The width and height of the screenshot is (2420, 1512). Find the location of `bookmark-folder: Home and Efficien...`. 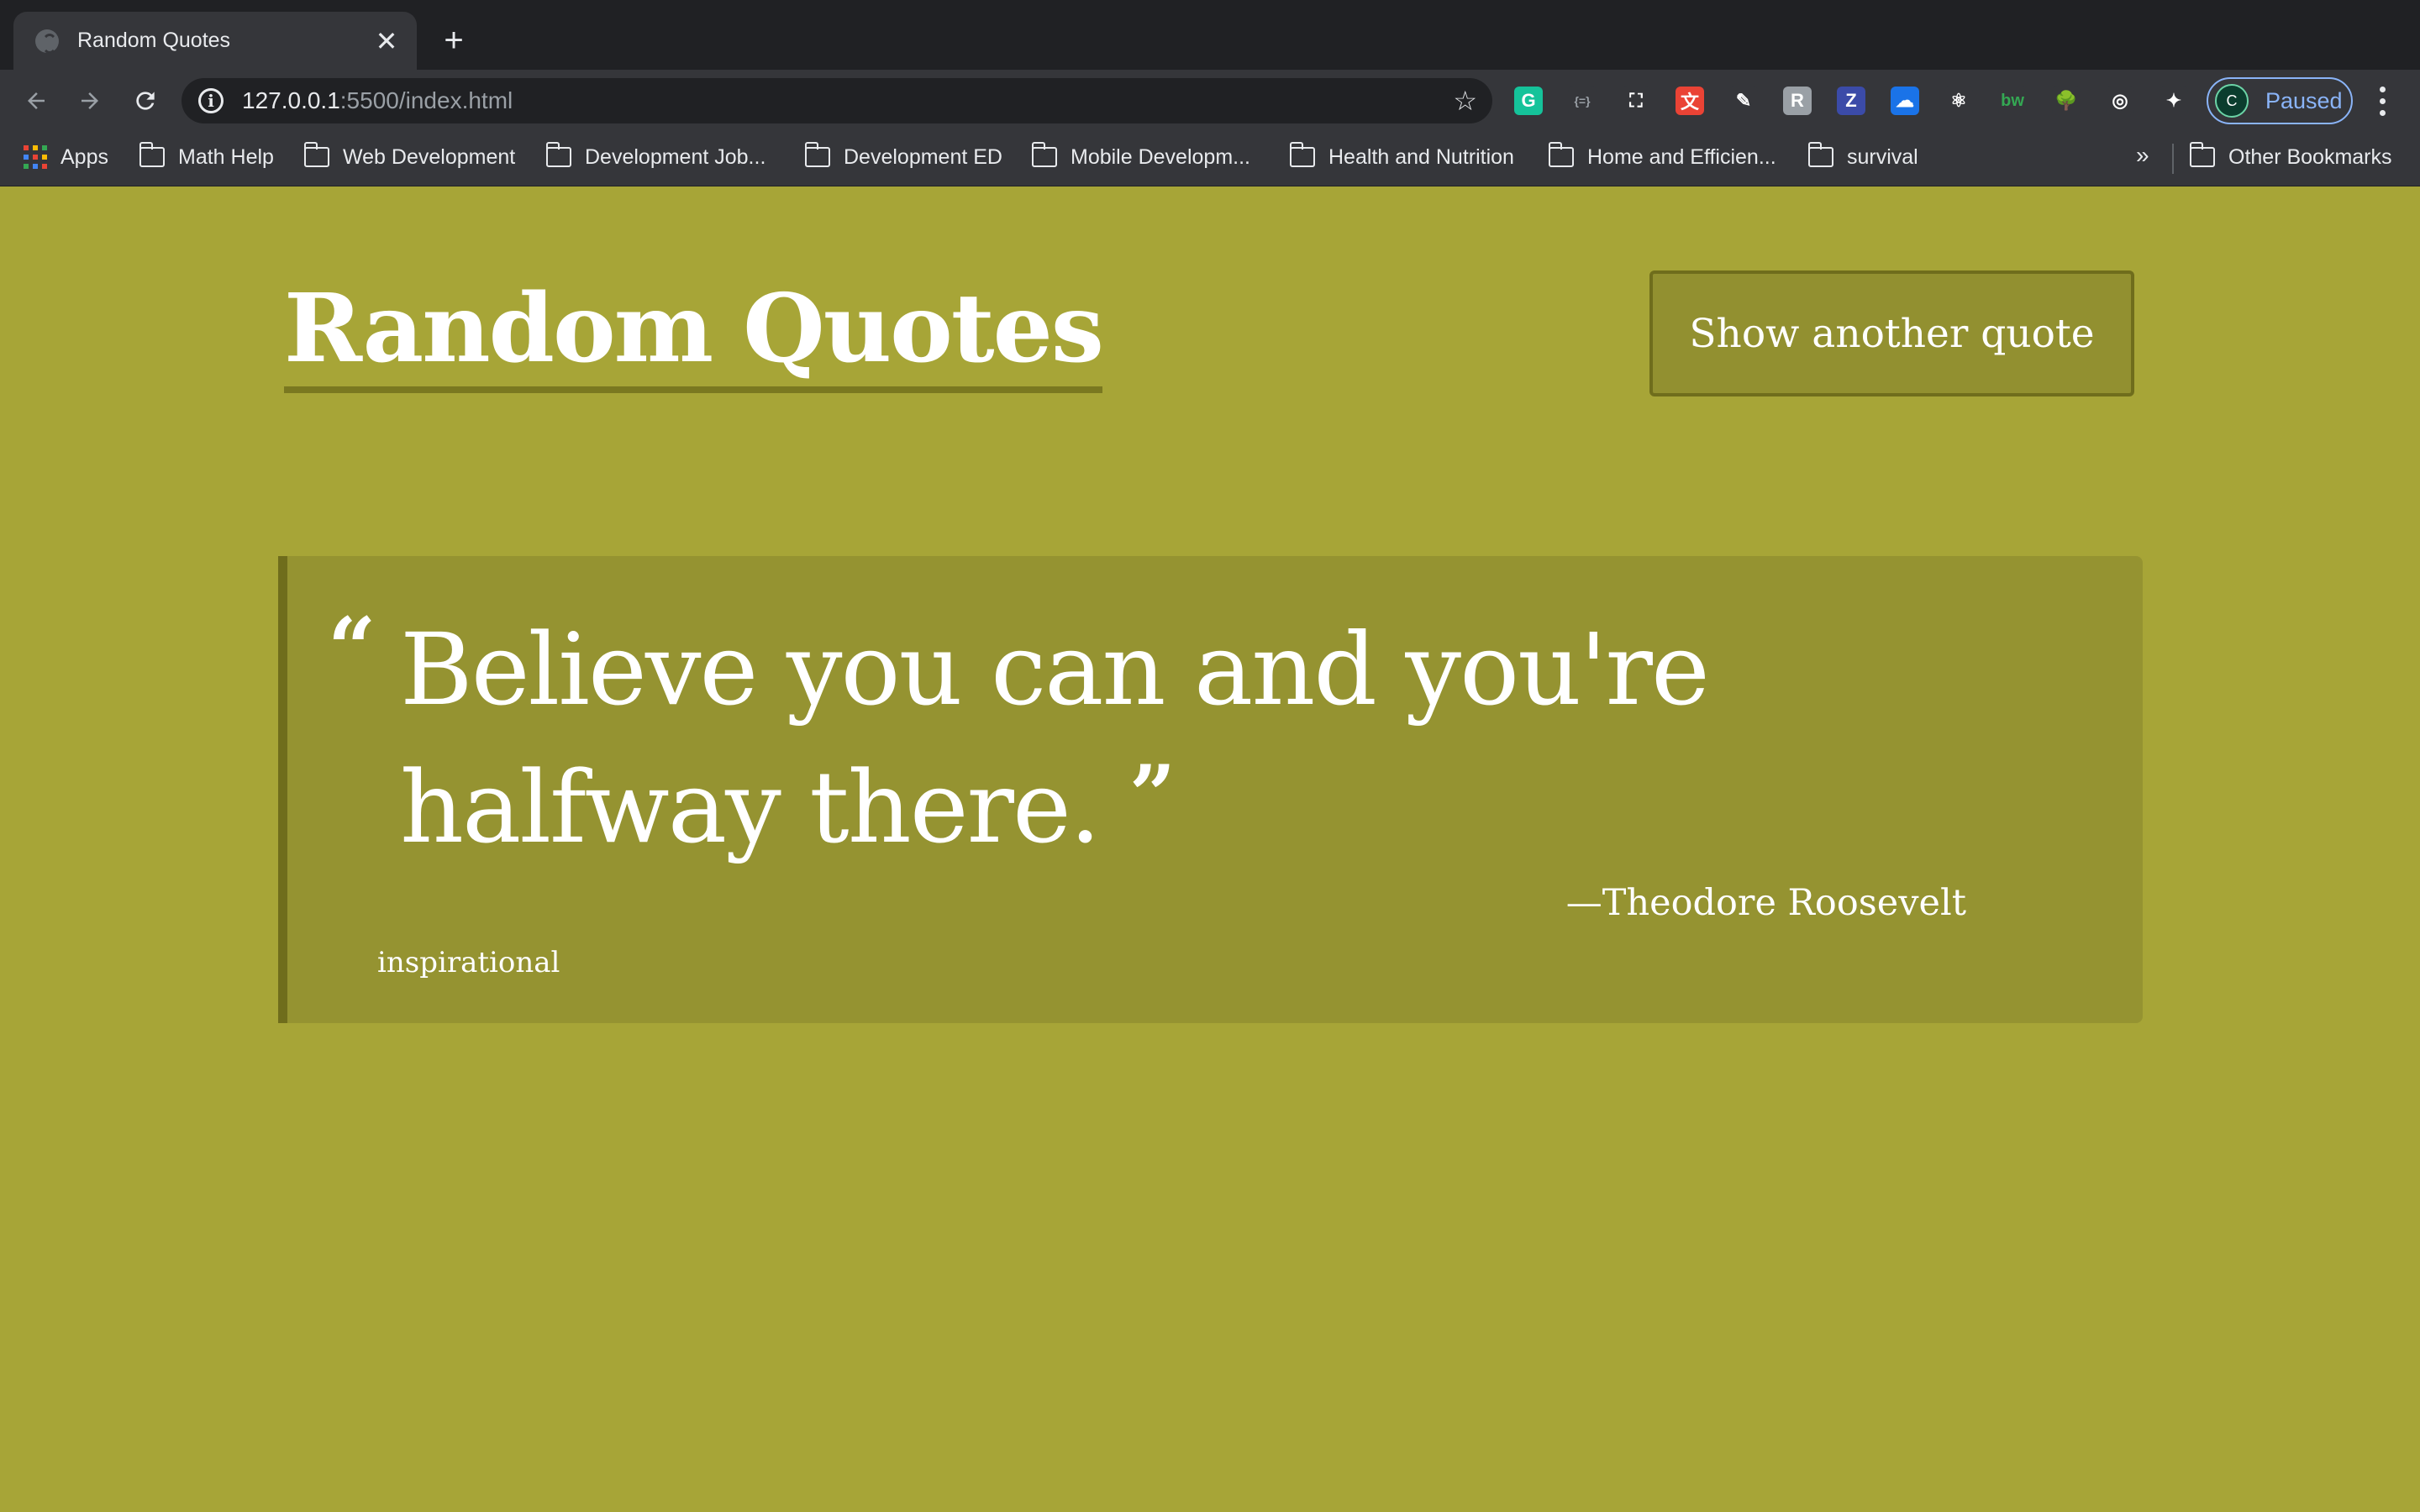

bookmark-folder: Home and Efficien... is located at coordinates (1662, 157).